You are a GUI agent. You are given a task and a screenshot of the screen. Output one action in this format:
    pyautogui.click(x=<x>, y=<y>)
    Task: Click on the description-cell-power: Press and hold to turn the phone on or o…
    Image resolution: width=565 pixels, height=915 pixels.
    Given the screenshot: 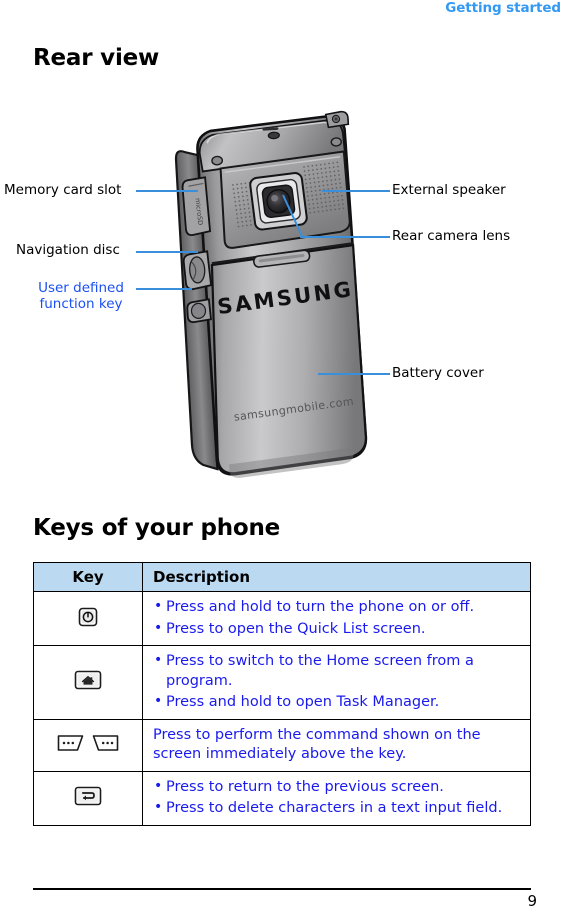 What is the action you would take?
    pyautogui.click(x=336, y=618)
    